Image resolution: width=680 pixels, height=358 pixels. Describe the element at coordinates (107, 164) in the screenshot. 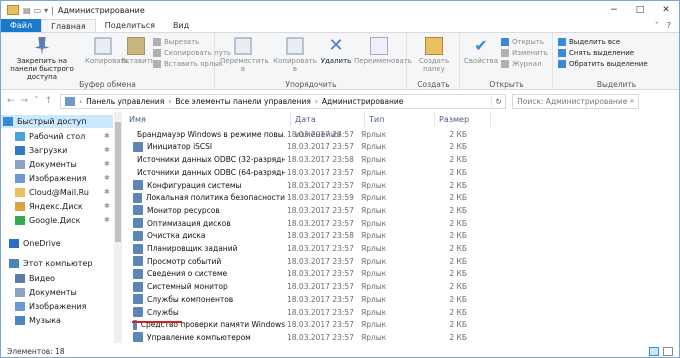

I see `pin-icon: ✱` at that location.